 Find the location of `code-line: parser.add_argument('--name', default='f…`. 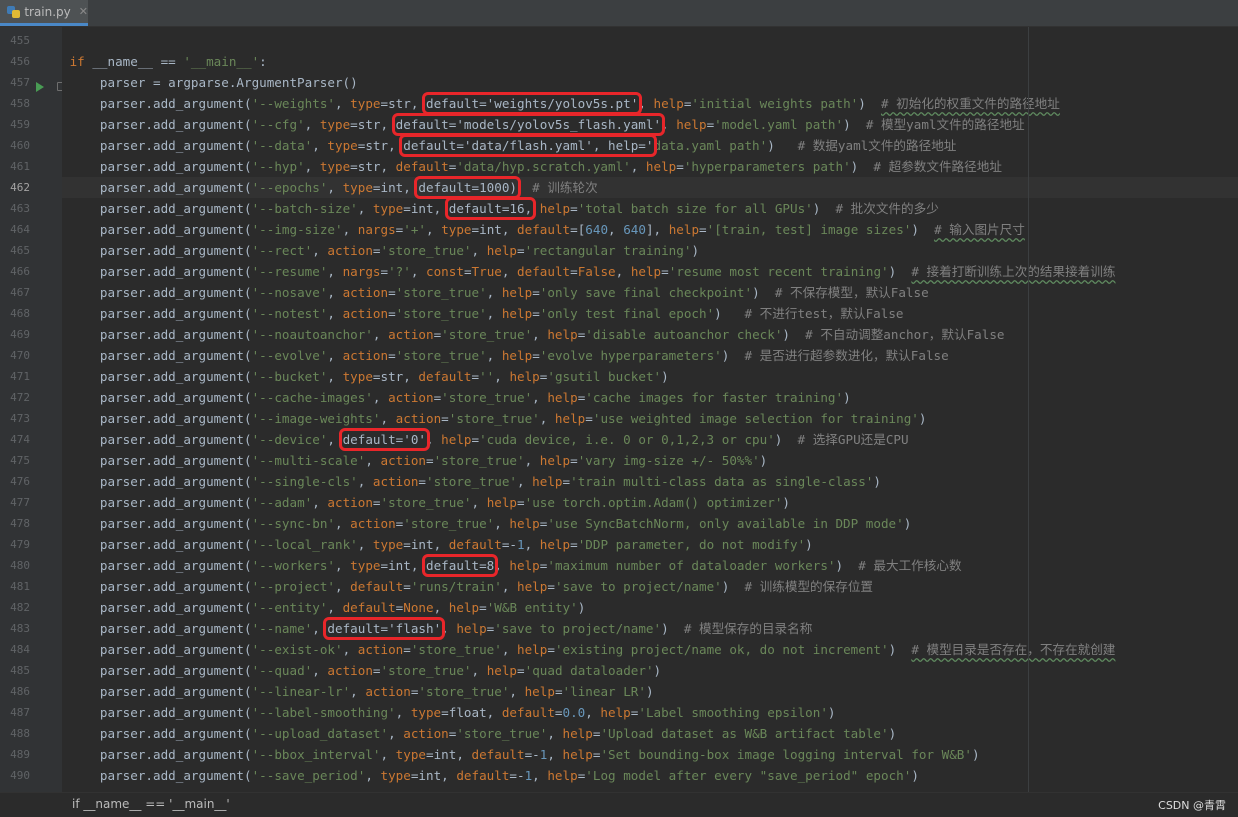

code-line: parser.add_argument('--name', default='f… is located at coordinates (650, 628).